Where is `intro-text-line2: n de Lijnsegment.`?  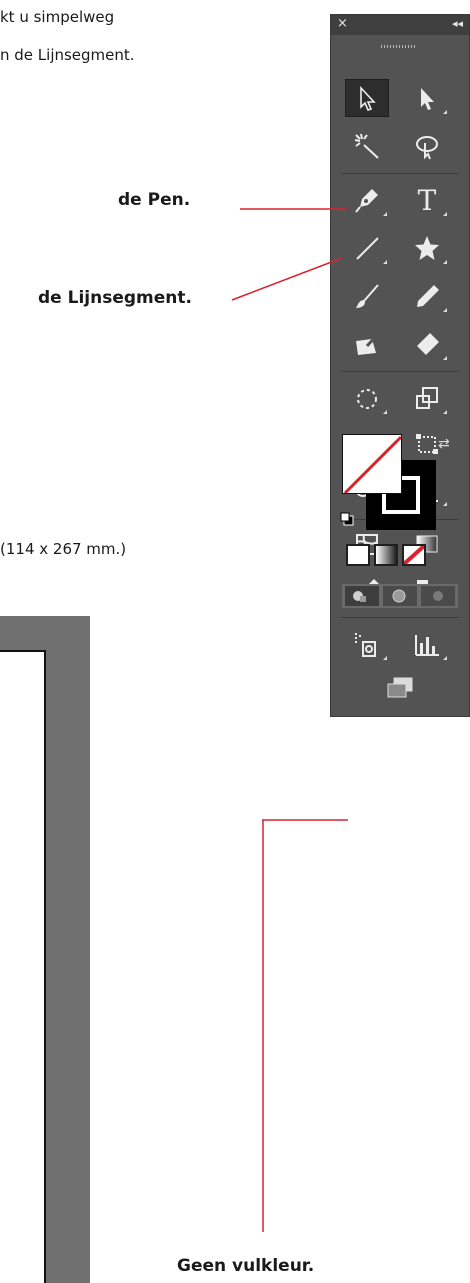
intro-text-line2: n de Lijnsegment. is located at coordinates (67, 55).